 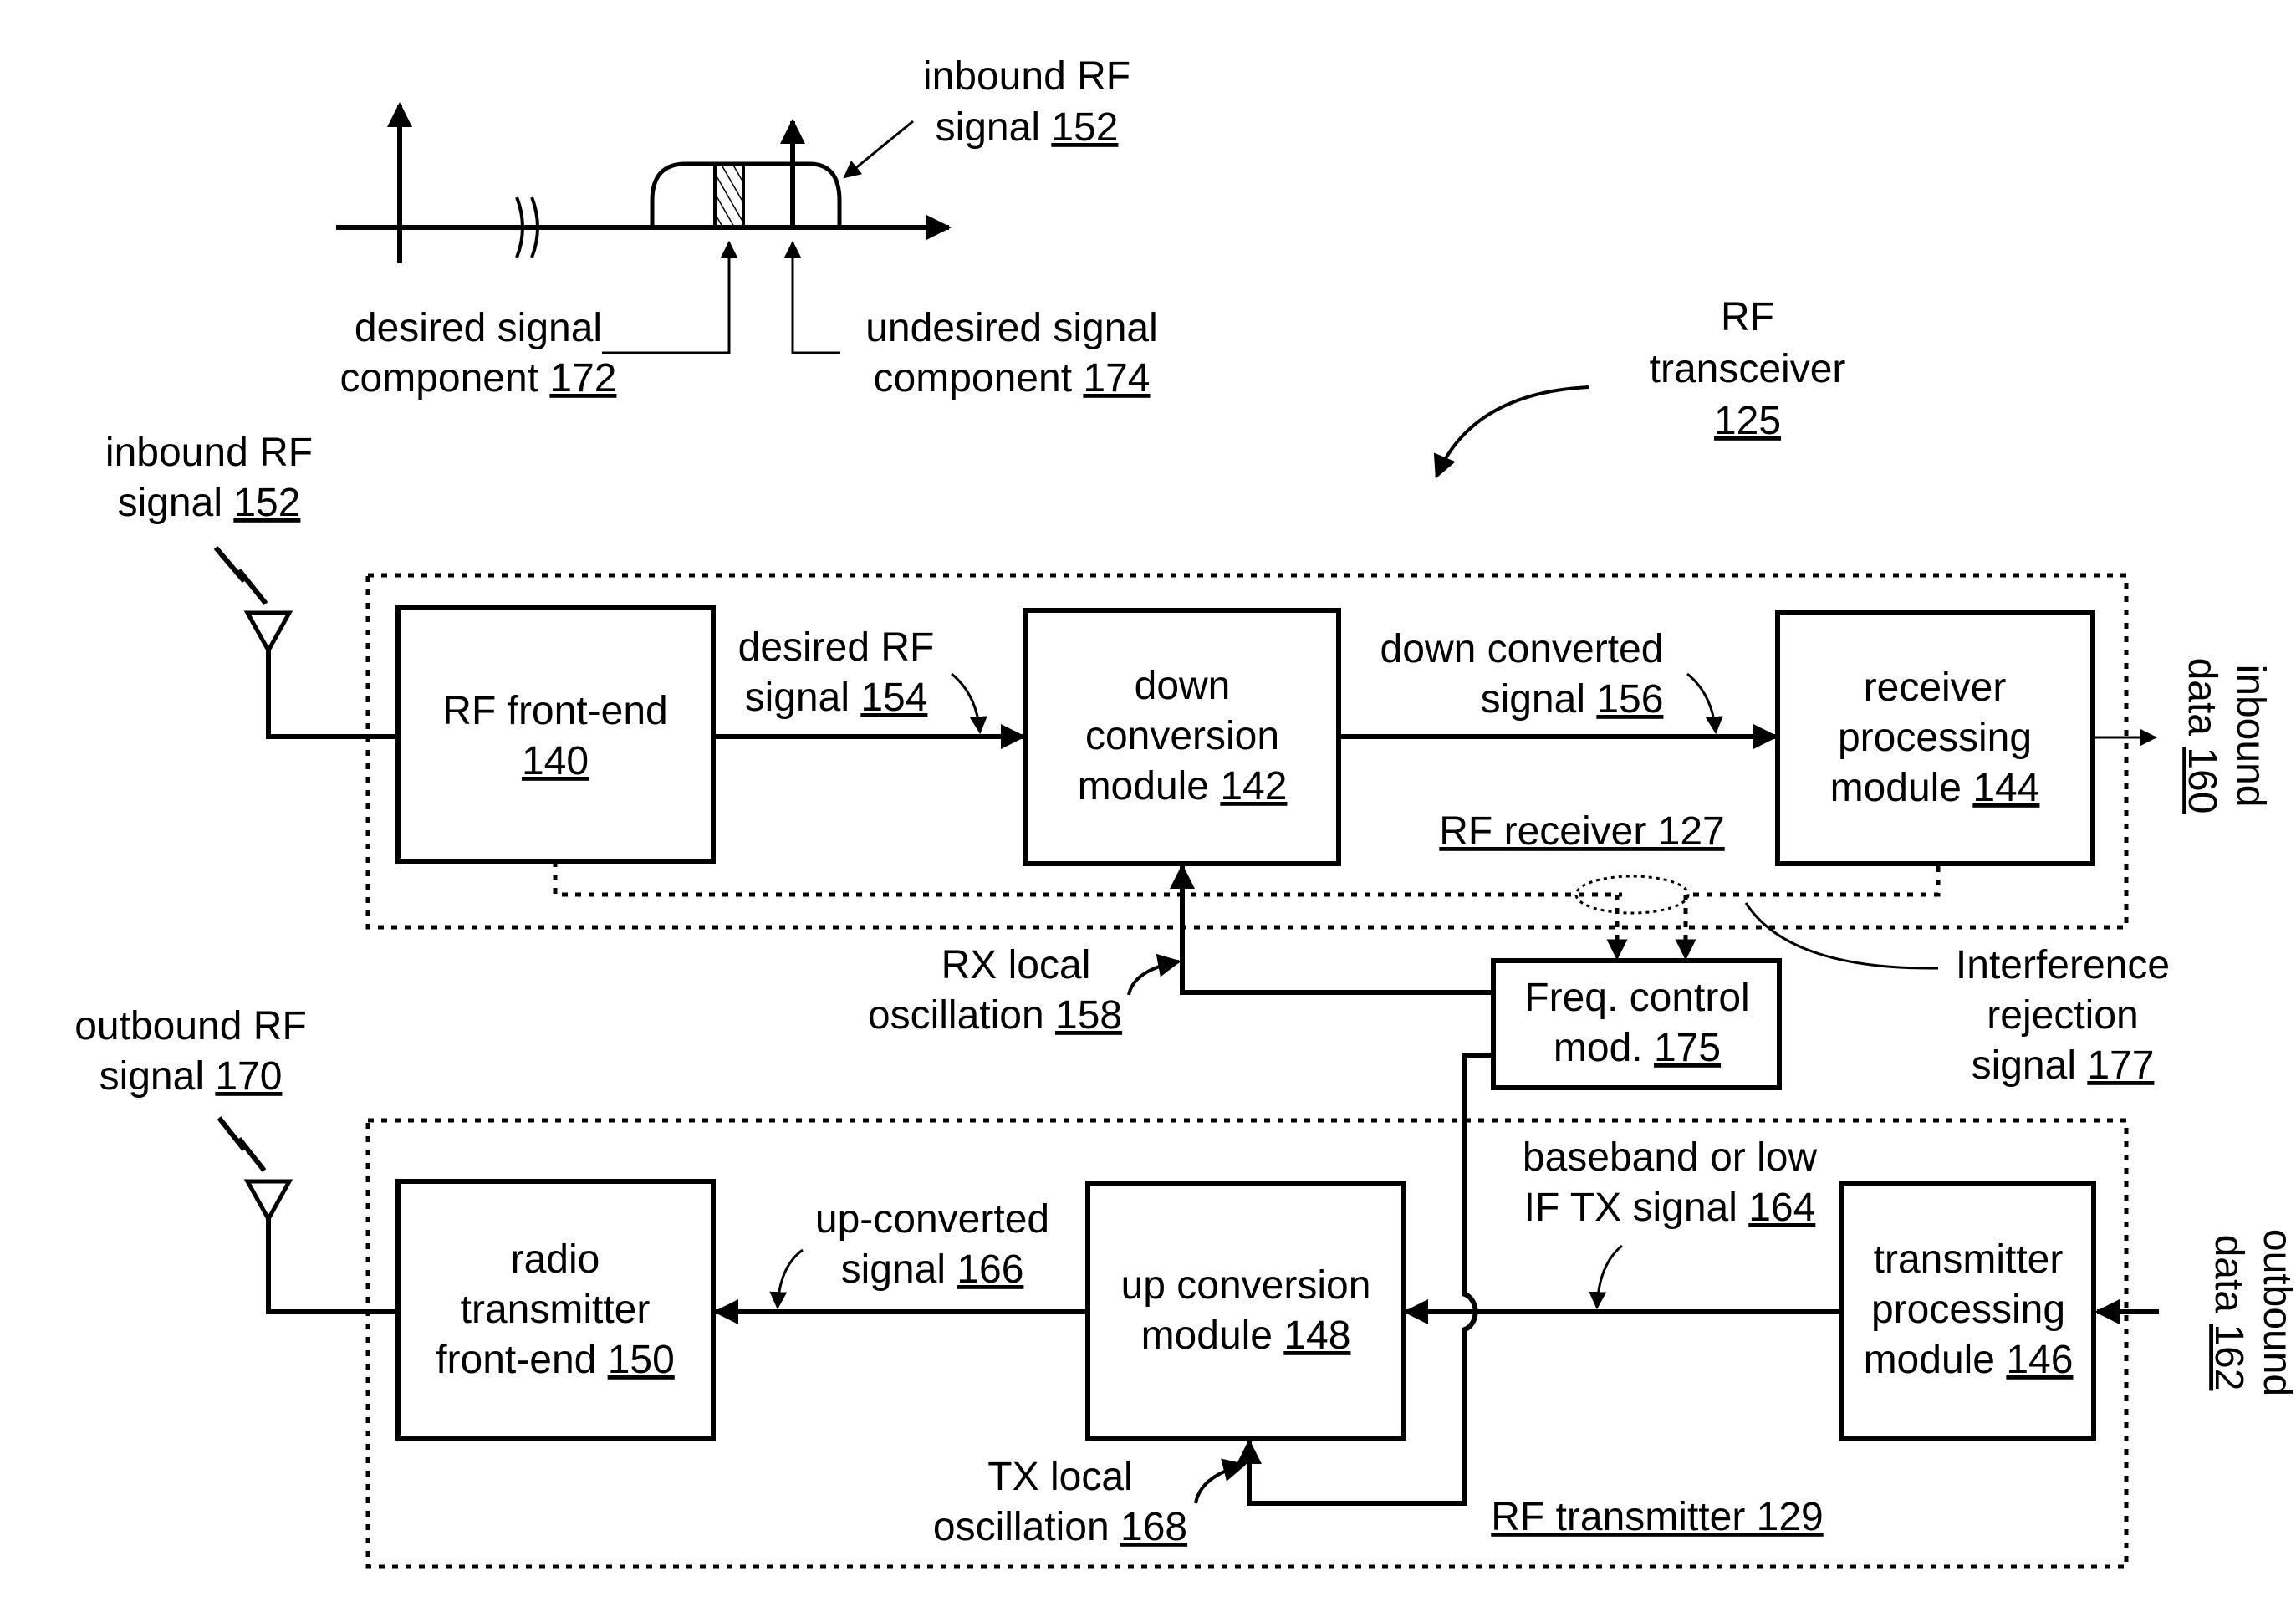 I want to click on rf-front-end-label: RF front-end, so click(x=555, y=711).